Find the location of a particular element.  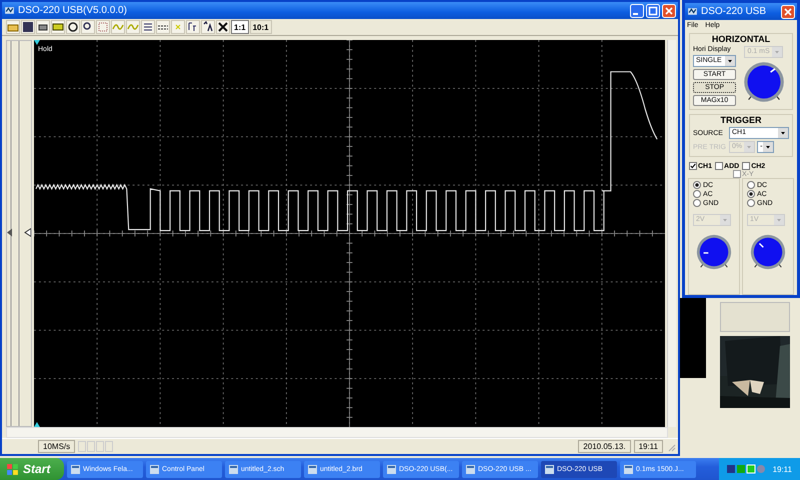

zoom-icon is located at coordinates (88, 27).